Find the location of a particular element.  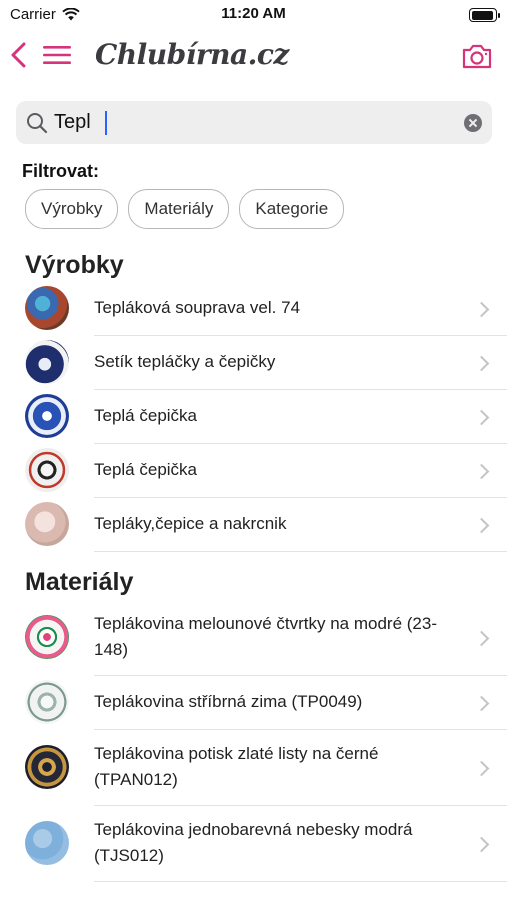

list-item: Tepláky,čepice a nakrcnik is located at coordinates (253, 525).